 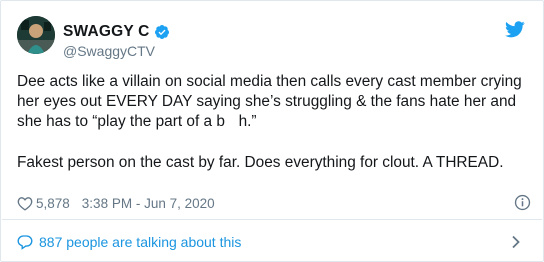 I want to click on like-count: 5,878, so click(x=53, y=203).